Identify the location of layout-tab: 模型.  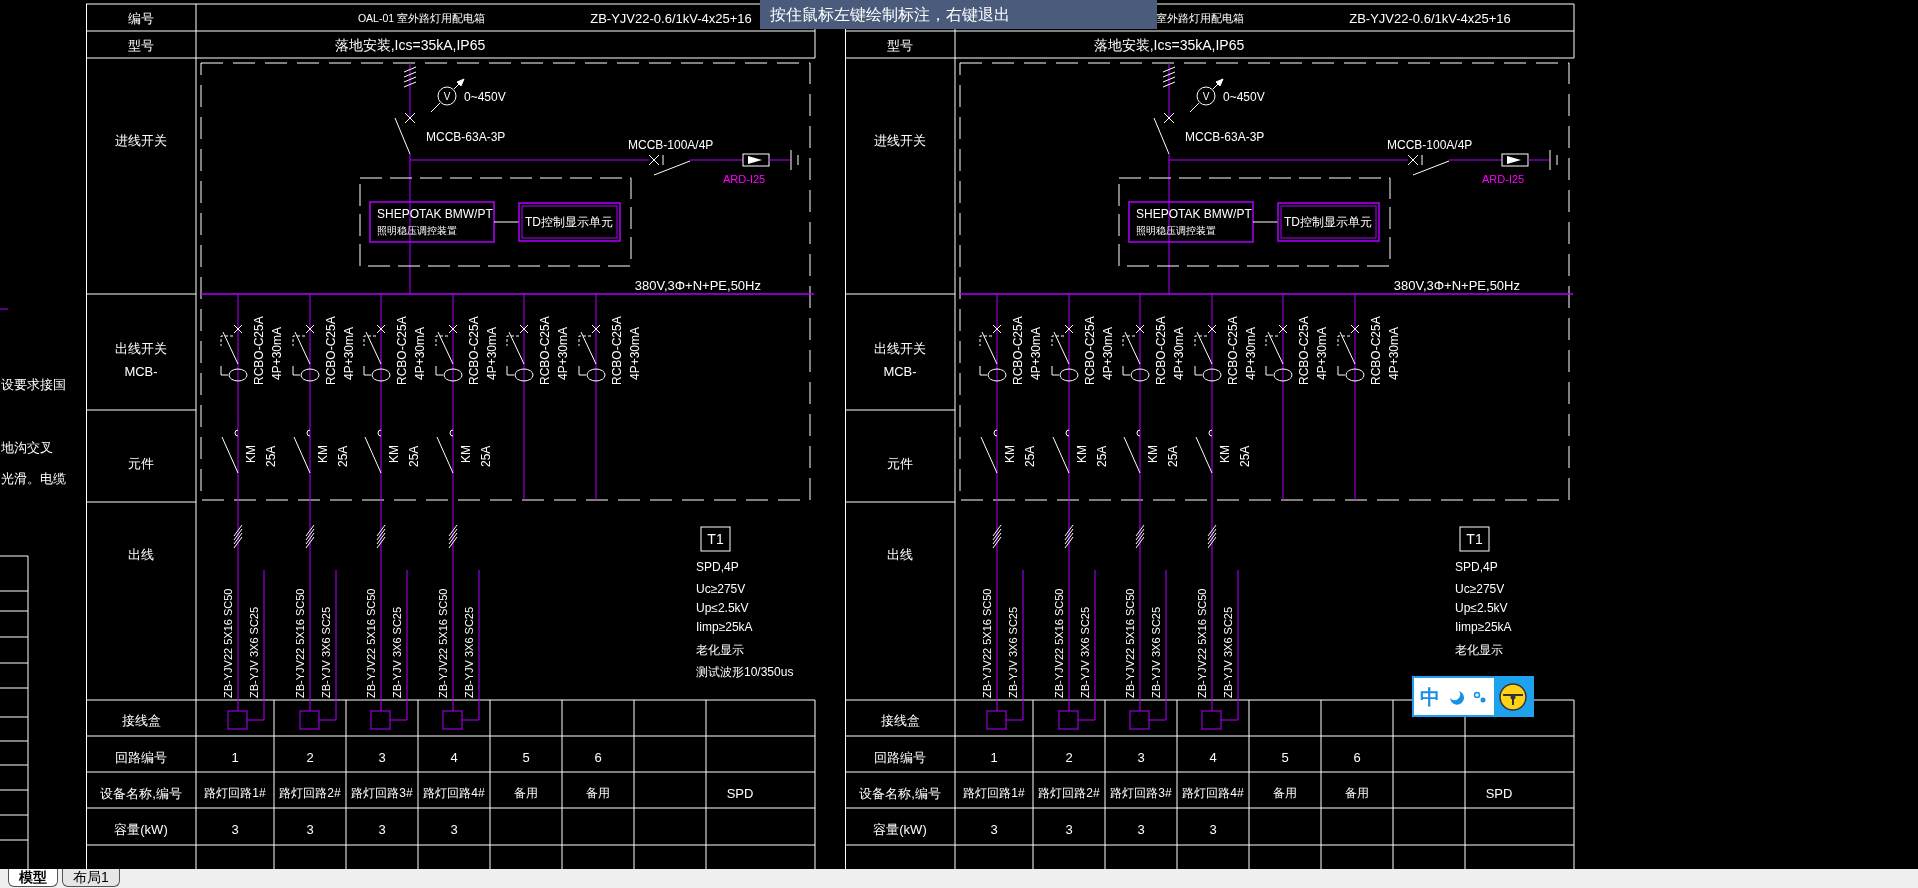
(33, 878).